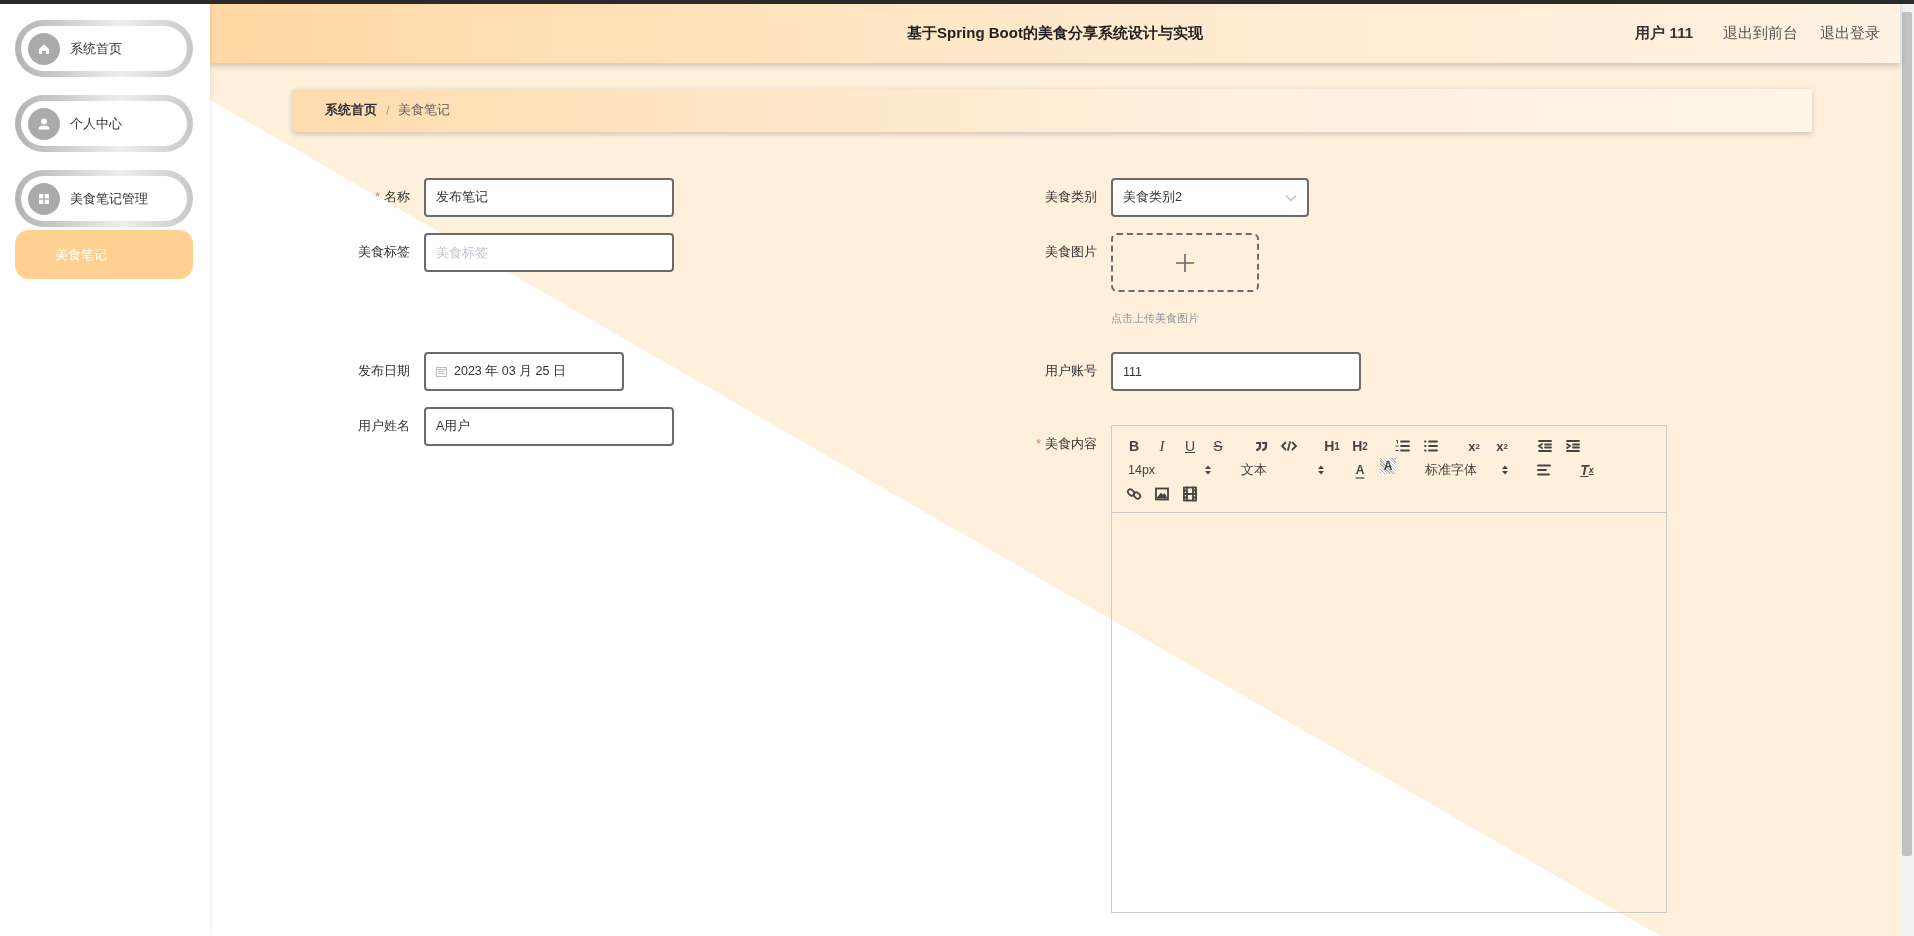 The image size is (1914, 936). Describe the element at coordinates (1760, 33) in the screenshot. I see `header-link: 退出到前台` at that location.